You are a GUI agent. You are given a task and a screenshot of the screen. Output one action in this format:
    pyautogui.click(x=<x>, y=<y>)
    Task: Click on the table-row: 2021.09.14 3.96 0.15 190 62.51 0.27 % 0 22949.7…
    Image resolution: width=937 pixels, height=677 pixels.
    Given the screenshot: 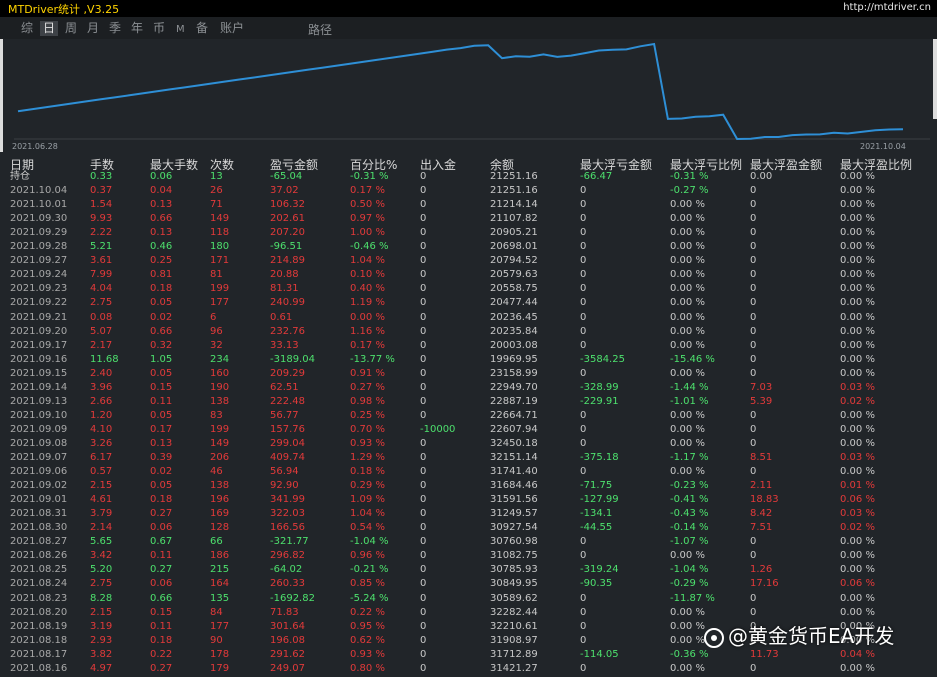 What is the action you would take?
    pyautogui.click(x=468, y=387)
    